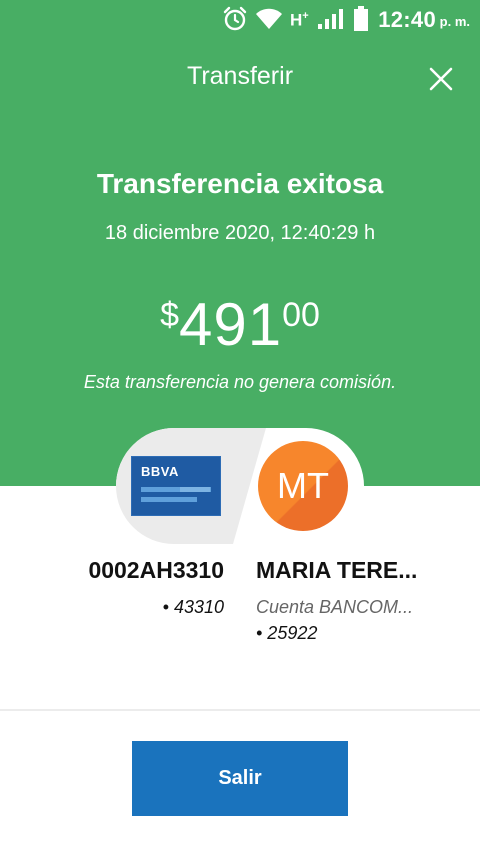 The height and width of the screenshot is (854, 480). What do you see at coordinates (230, 324) in the screenshot?
I see `amount-integer: 491` at bounding box center [230, 324].